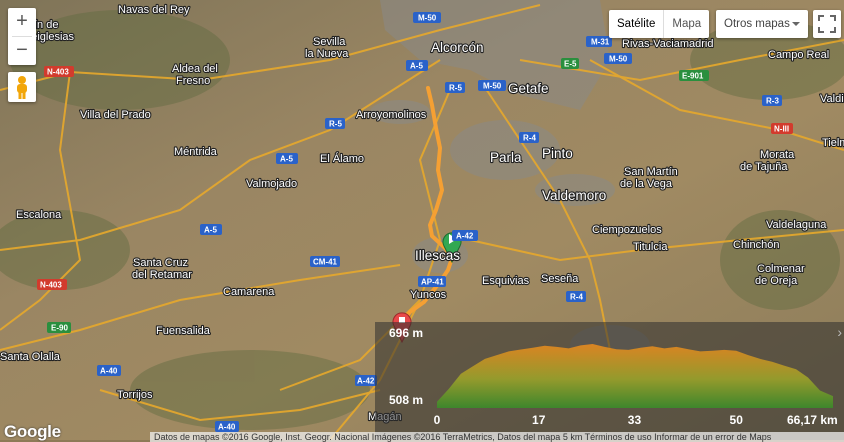 This screenshot has height=442, width=844. What do you see at coordinates (428, 295) in the screenshot?
I see `label-yuncos: Yuncos` at bounding box center [428, 295].